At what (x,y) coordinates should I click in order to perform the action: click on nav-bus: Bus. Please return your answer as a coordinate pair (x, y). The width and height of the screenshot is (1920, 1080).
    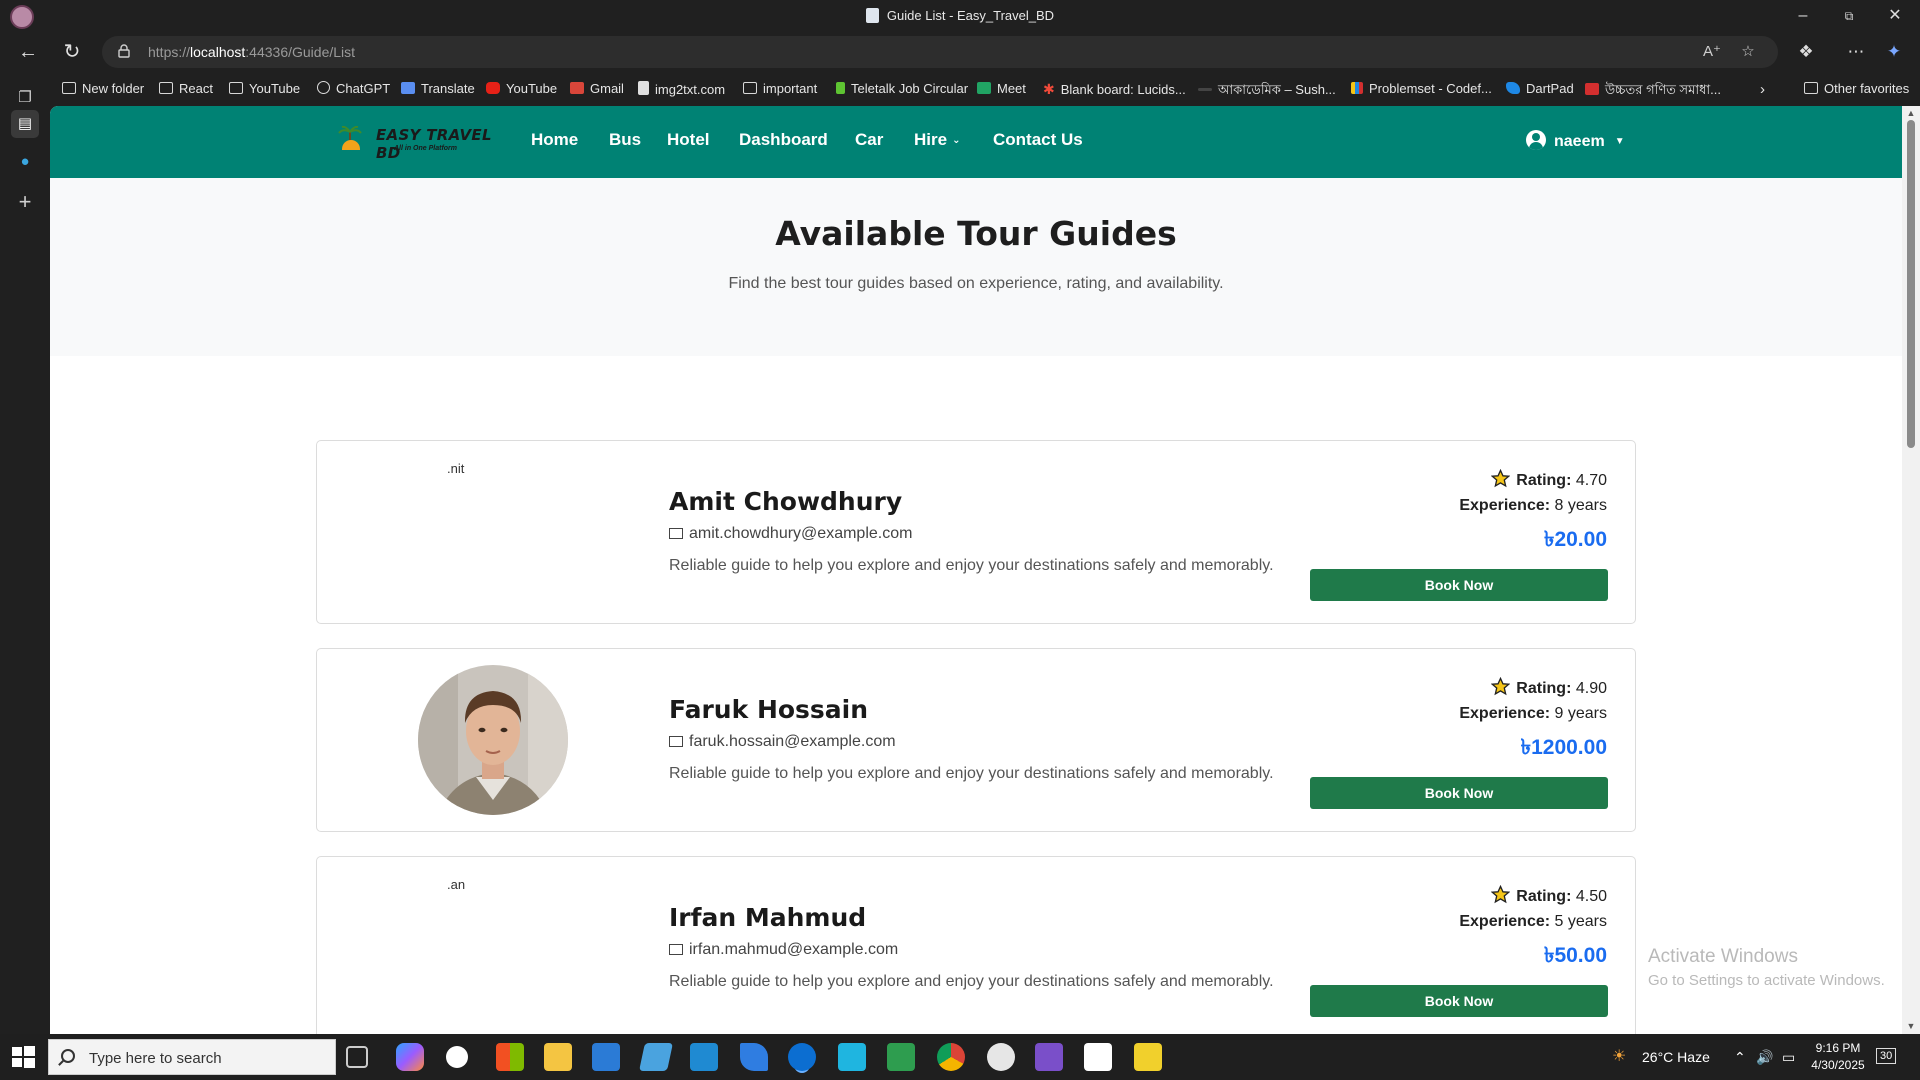
    Looking at the image, I should click on (625, 140).